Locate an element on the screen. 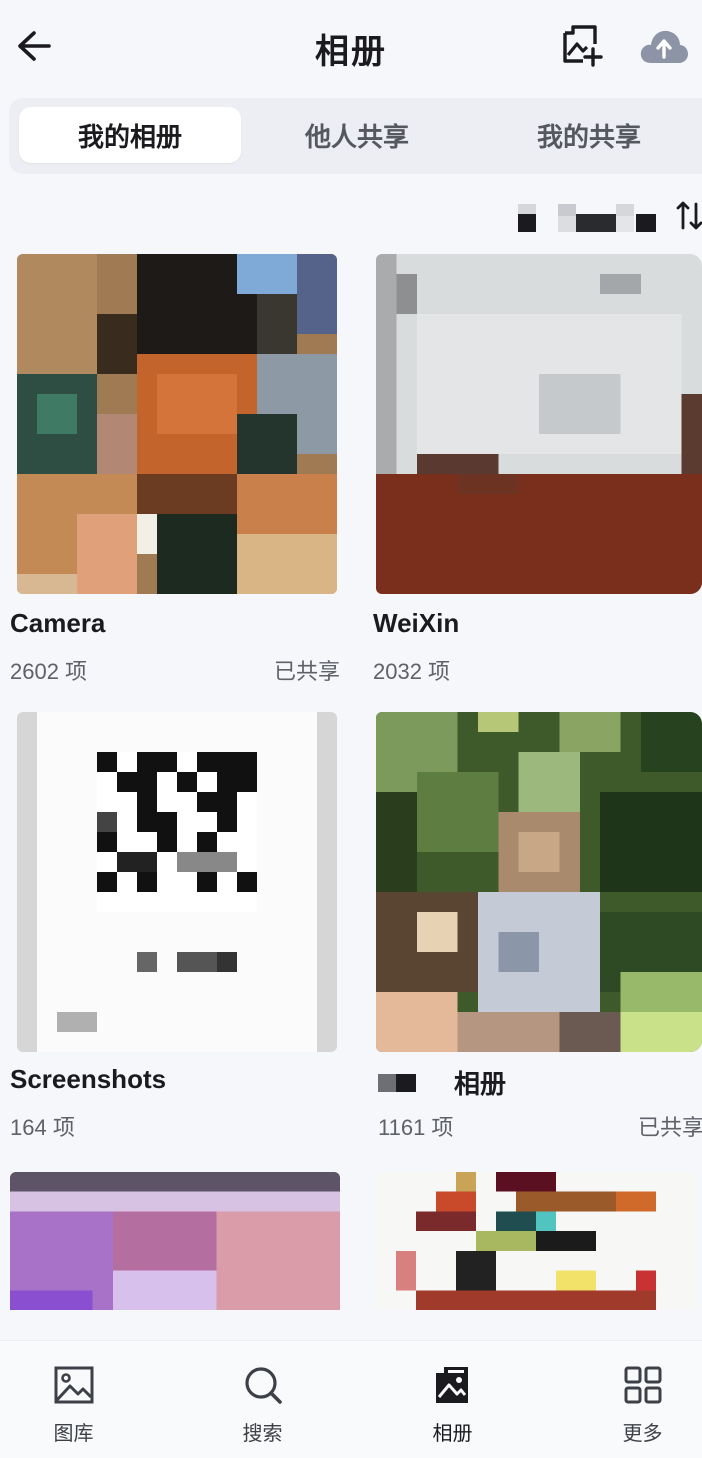 This screenshot has height=1458, width=702. album-name: Camera is located at coordinates (58, 623).